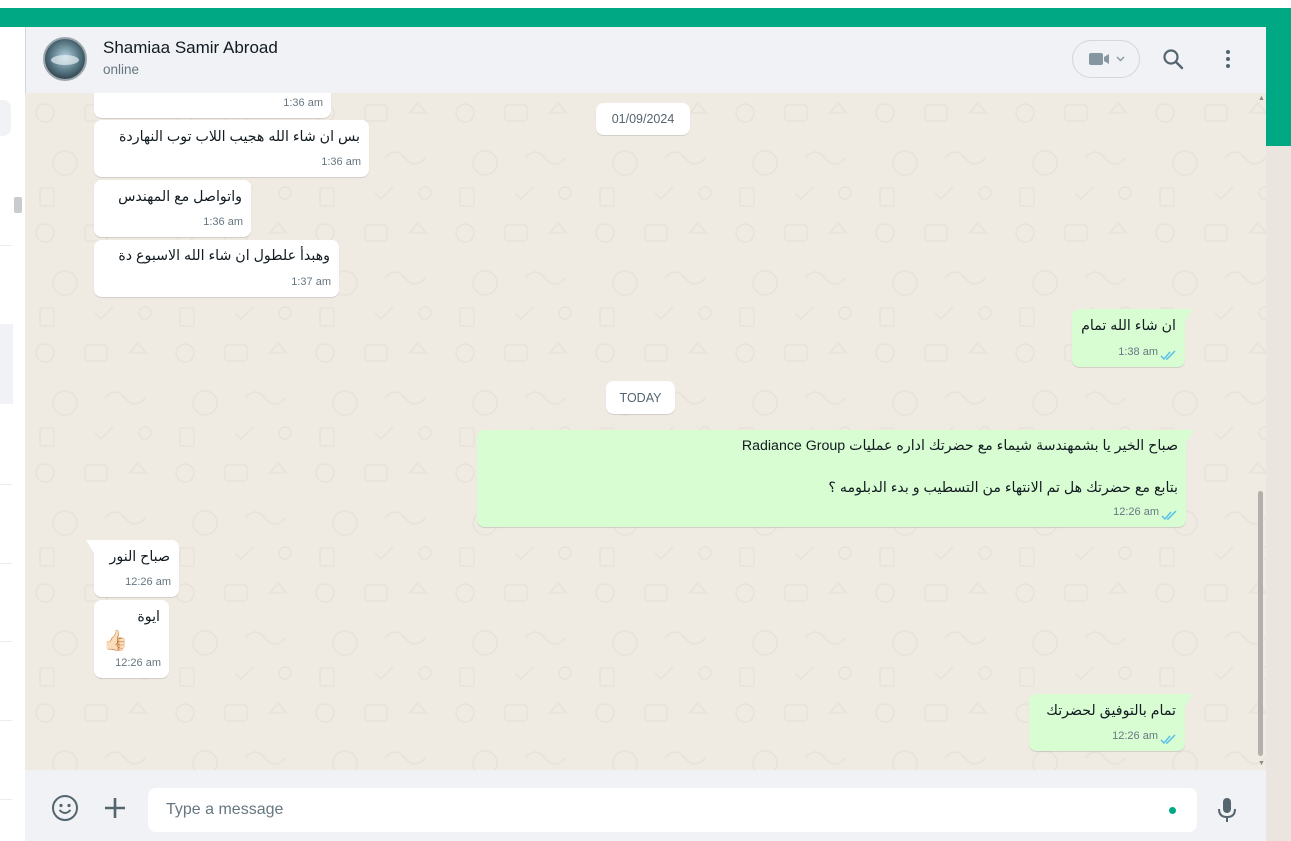 Image resolution: width=1291 pixels, height=841 pixels. What do you see at coordinates (1261, 98) in the screenshot?
I see `scroll-up-arrow-icon: ▲` at bounding box center [1261, 98].